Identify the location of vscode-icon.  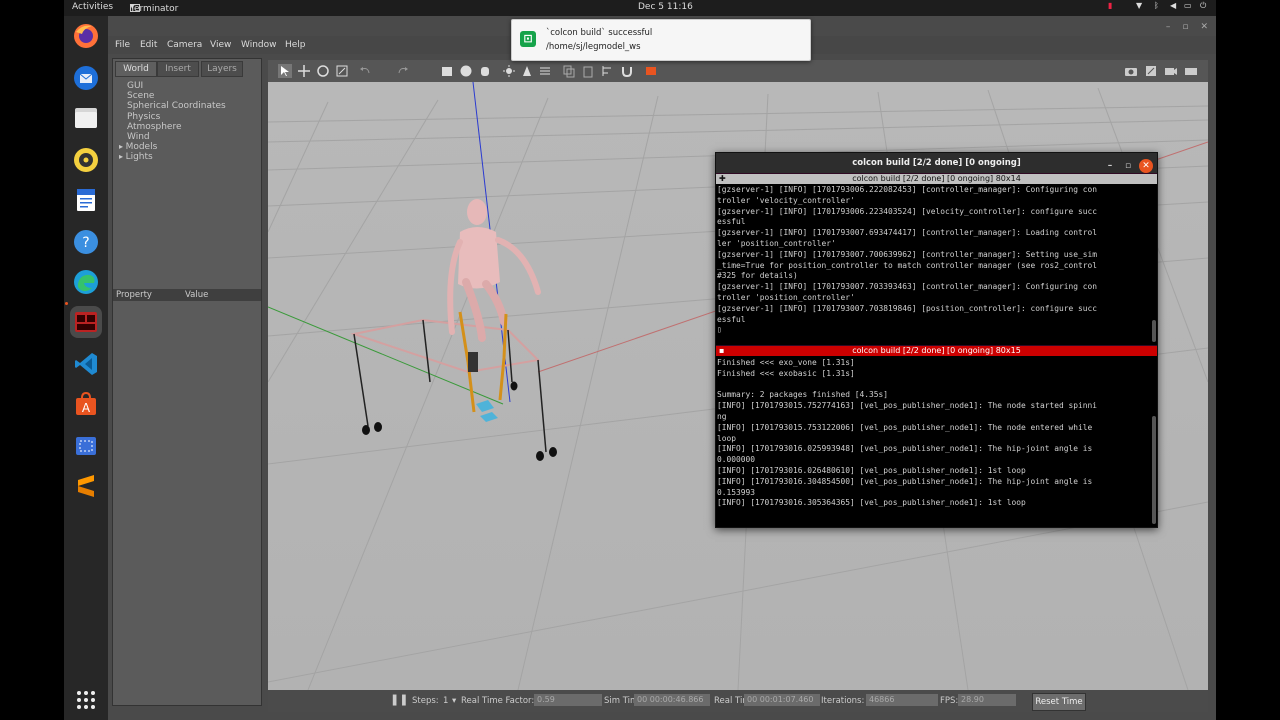
(86, 364).